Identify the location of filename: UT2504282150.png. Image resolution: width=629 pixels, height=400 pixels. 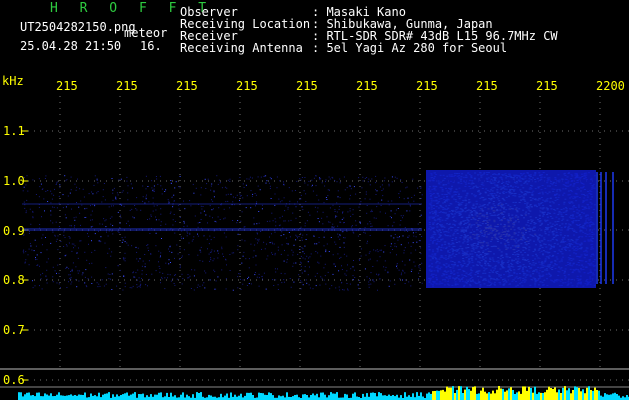
(78, 27).